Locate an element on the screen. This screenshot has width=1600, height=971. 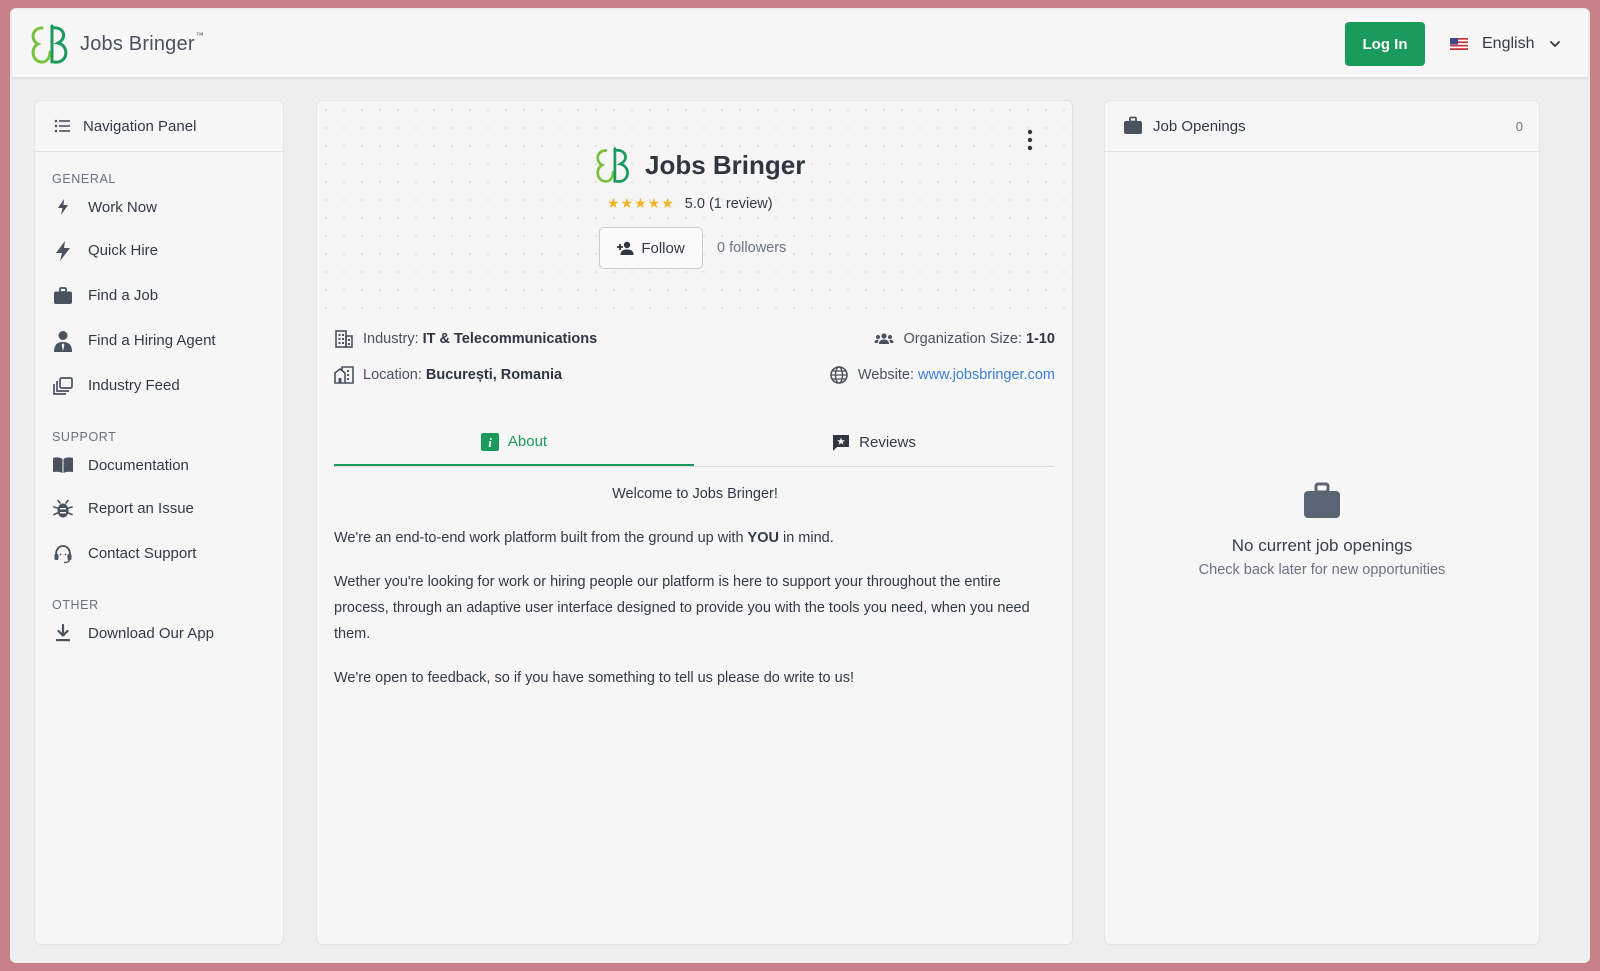
lightning-icon is located at coordinates (63, 251).